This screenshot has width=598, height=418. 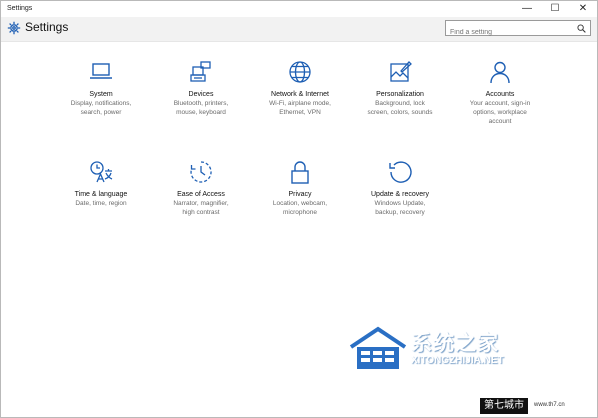 I want to click on person-icon, so click(x=500, y=72).